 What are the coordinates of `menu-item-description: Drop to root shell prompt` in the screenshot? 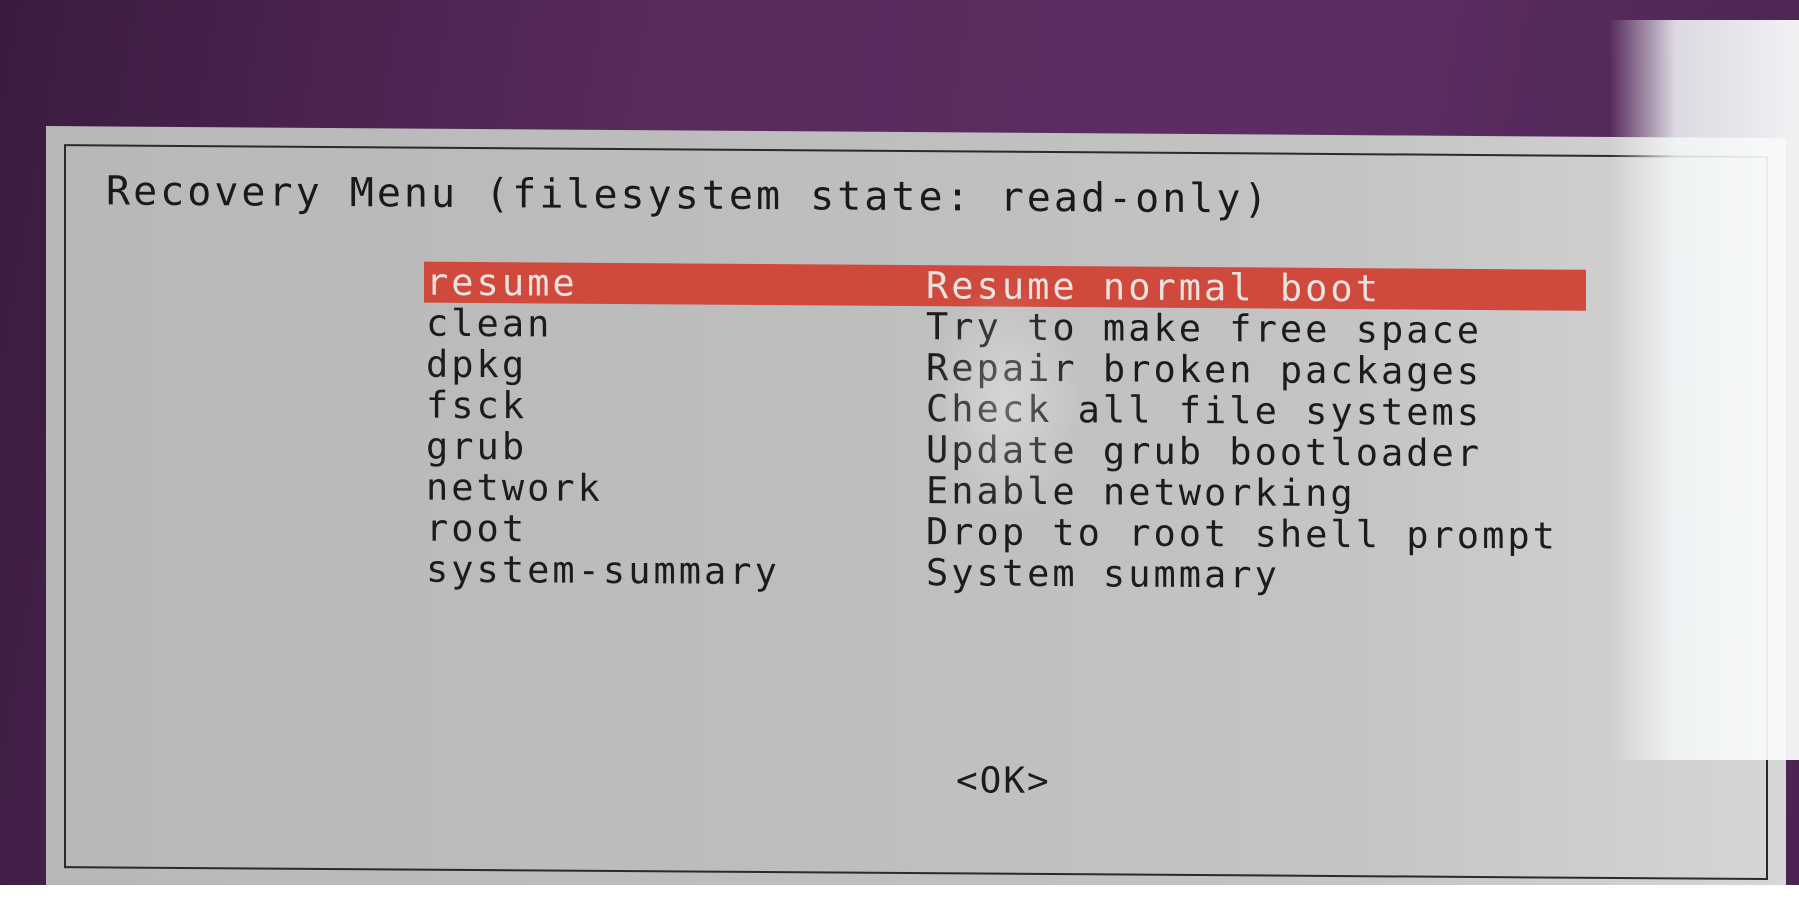 It's located at (1242, 534).